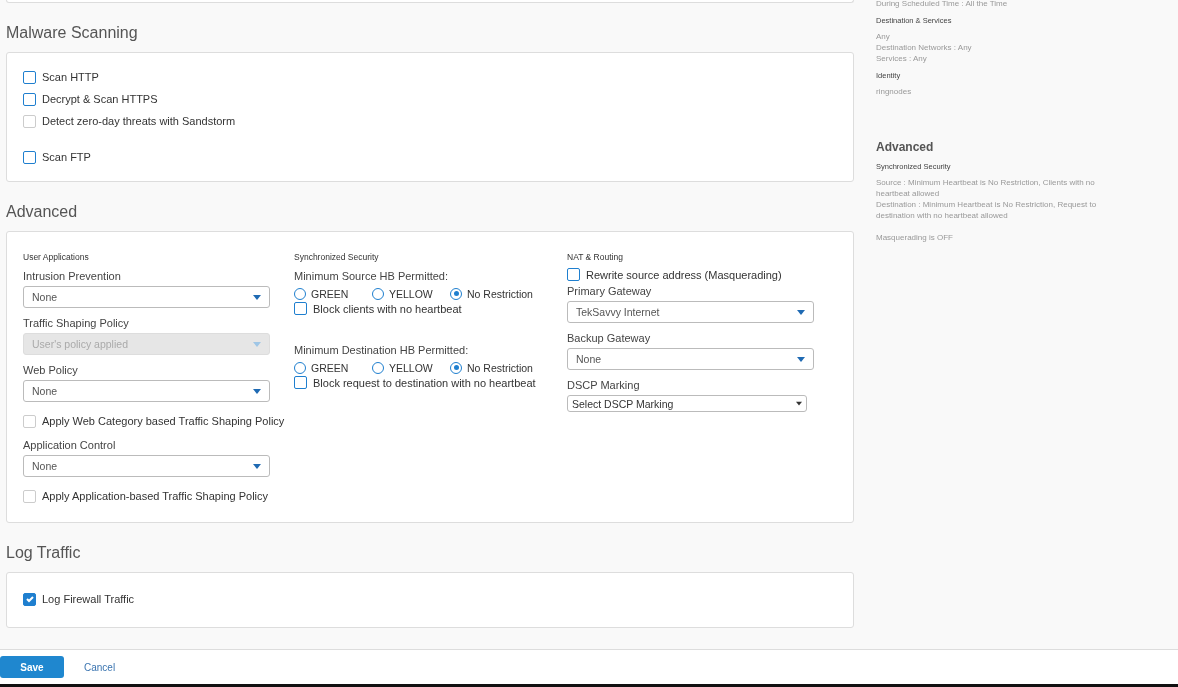  What do you see at coordinates (387, 308) in the screenshot?
I see `checkbox-label: Block clients with no heartbeat` at bounding box center [387, 308].